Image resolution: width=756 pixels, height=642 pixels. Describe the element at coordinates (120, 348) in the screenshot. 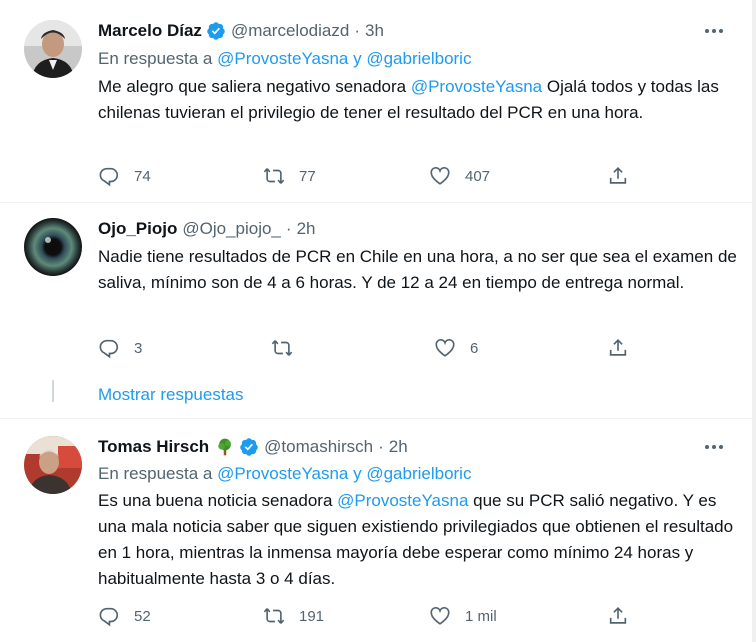

I see `reply-button: 3` at that location.